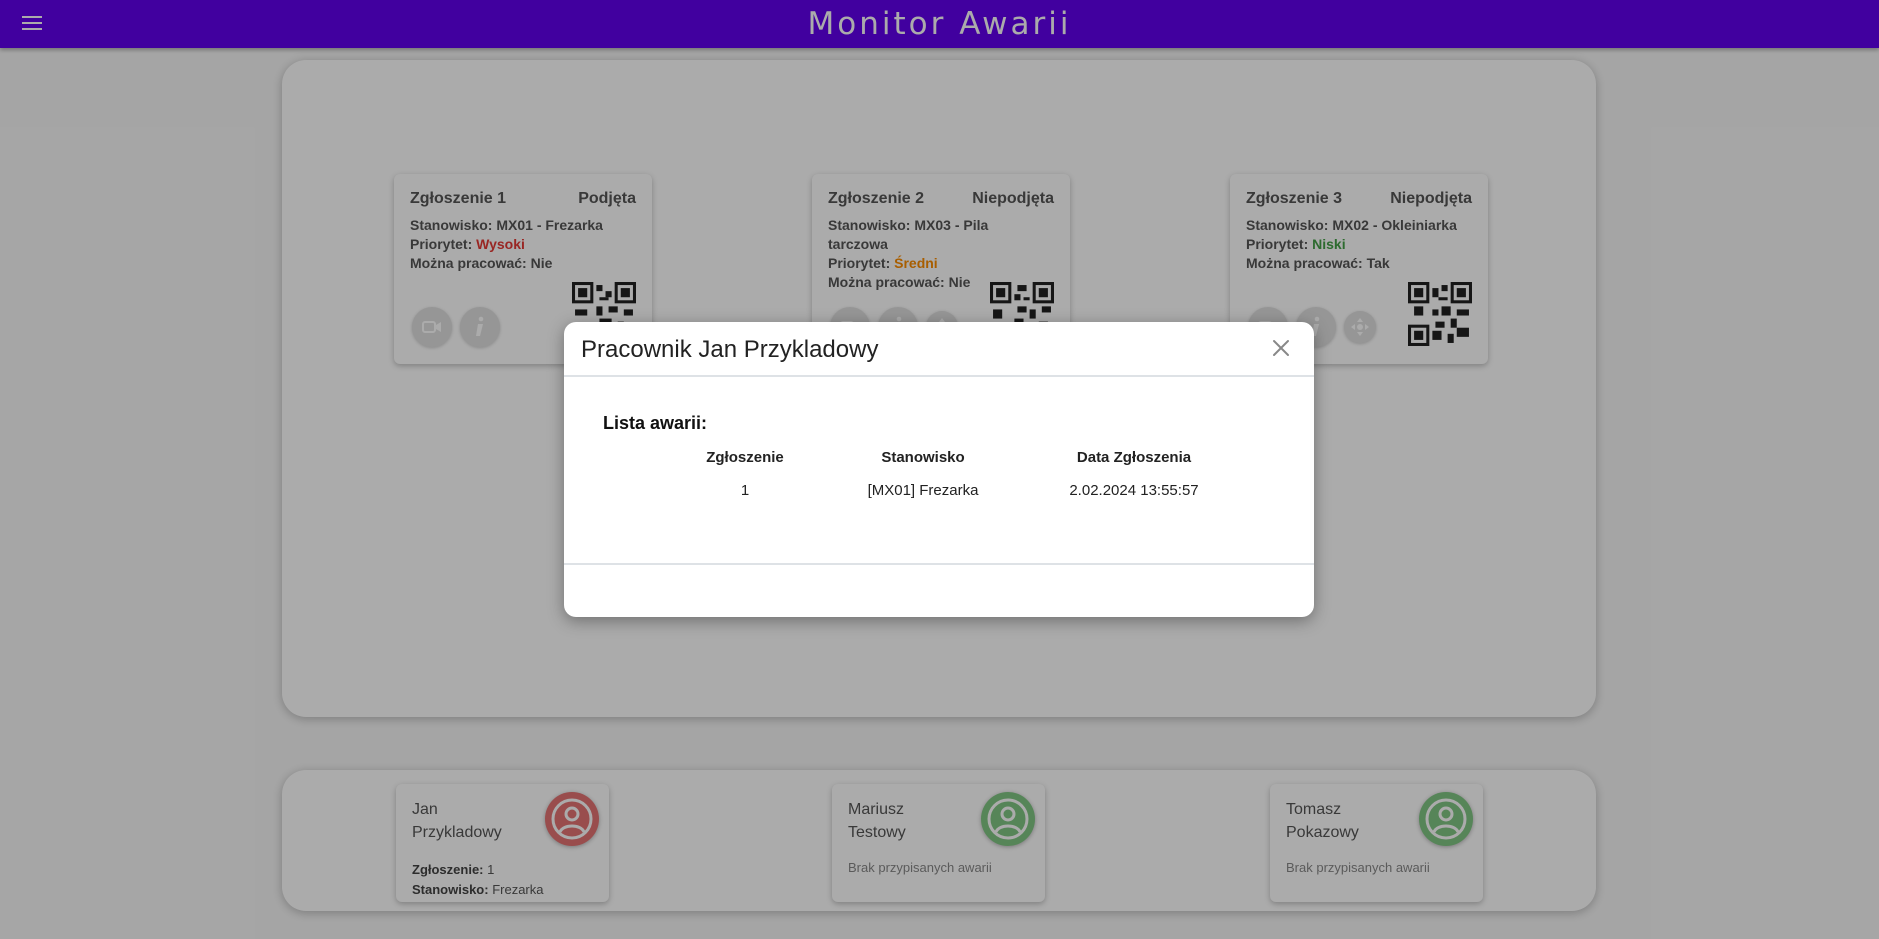 Image resolution: width=1879 pixels, height=939 pixels. What do you see at coordinates (939, 349) in the screenshot?
I see `modal-header: Pracownik Jan Przykladowy` at bounding box center [939, 349].